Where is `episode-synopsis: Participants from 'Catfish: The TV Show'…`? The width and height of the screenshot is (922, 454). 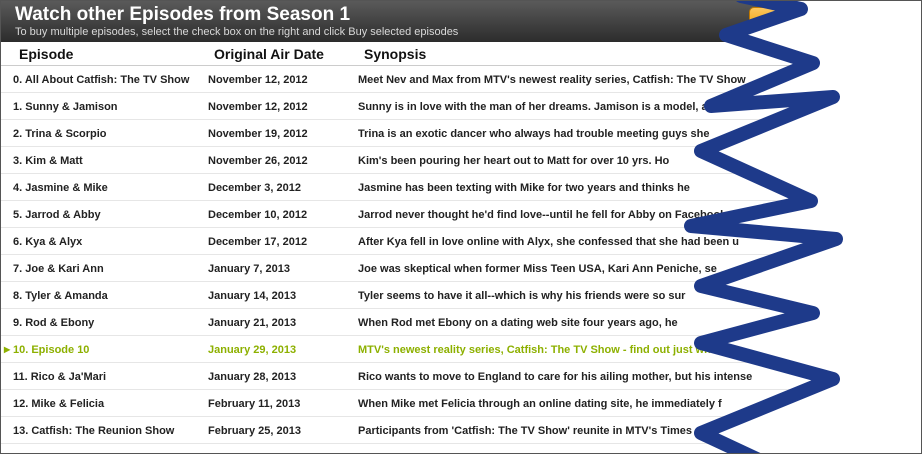 episode-synopsis: Participants from 'Catfish: The TV Show'… is located at coordinates (525, 430).